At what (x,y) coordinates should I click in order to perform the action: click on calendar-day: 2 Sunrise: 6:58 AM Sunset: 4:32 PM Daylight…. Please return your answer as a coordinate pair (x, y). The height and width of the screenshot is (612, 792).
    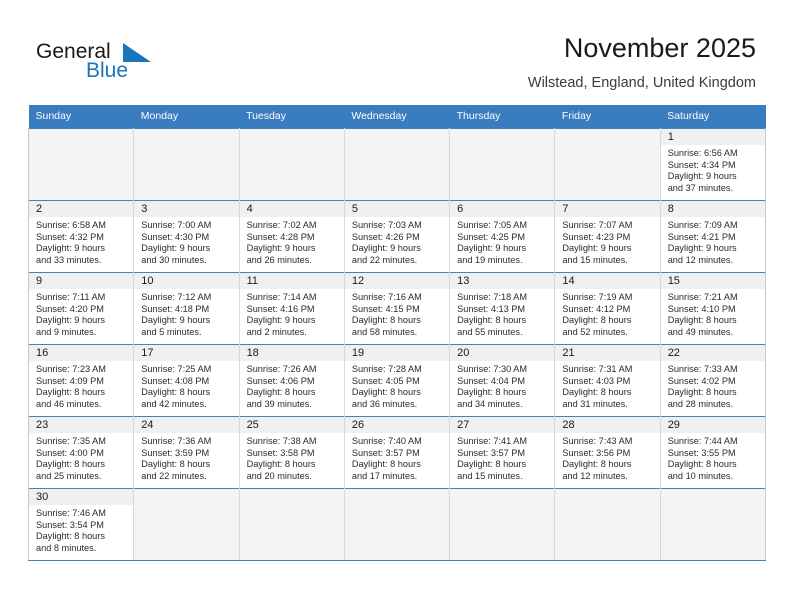
    Looking at the image, I should click on (81, 236).